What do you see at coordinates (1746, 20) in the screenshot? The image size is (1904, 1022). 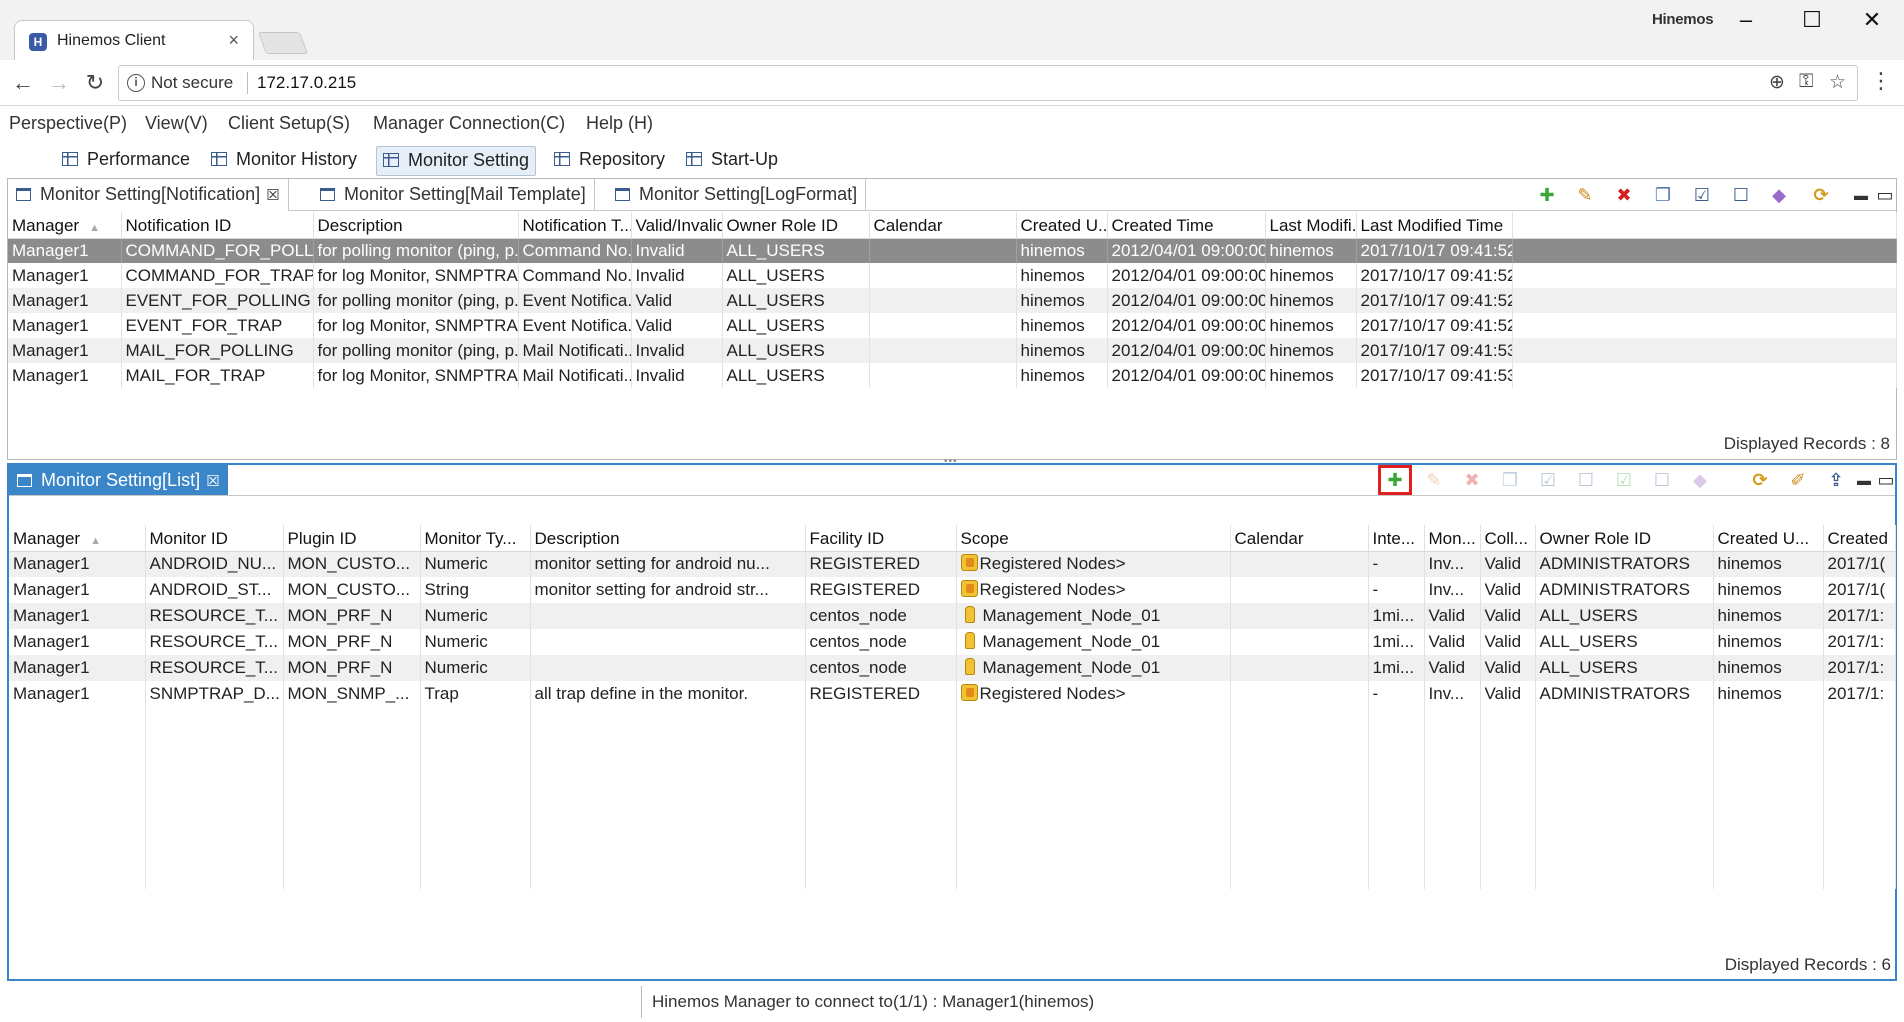 I see `minimize-button: –` at bounding box center [1746, 20].